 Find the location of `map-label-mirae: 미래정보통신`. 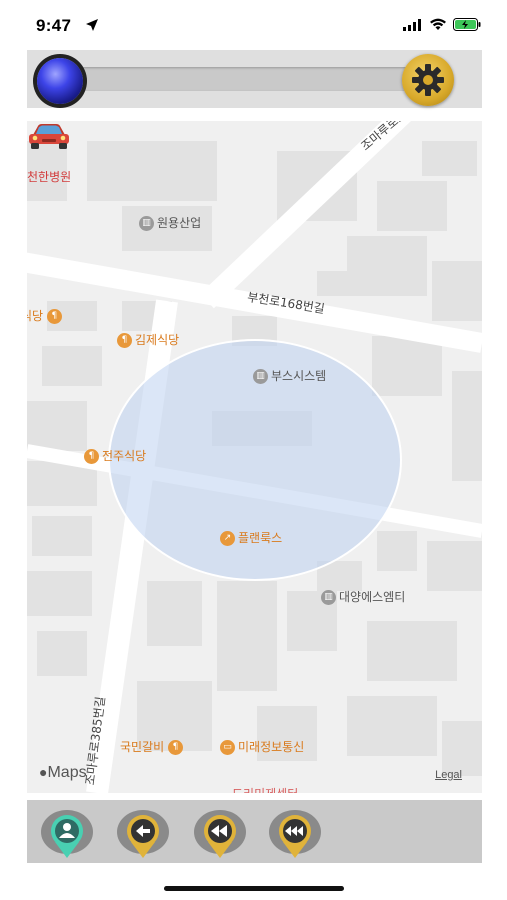

map-label-mirae: 미래정보통신 is located at coordinates (271, 747).